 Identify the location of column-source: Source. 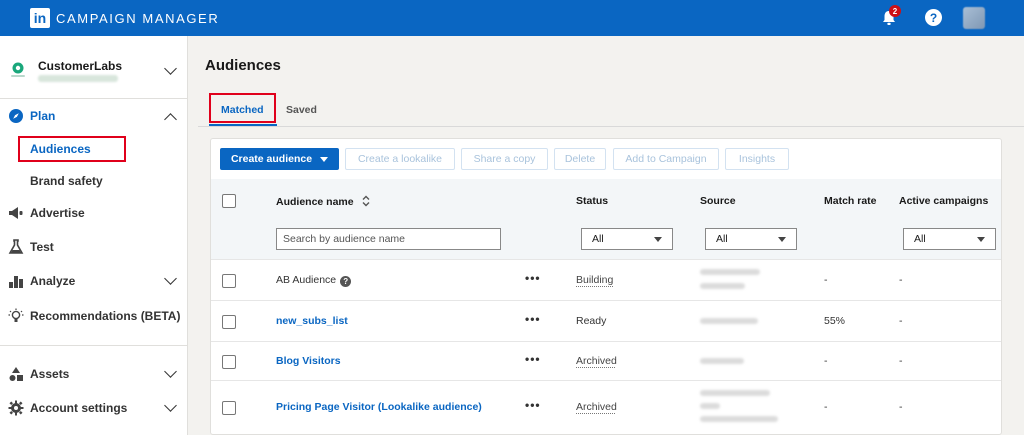
(718, 201).